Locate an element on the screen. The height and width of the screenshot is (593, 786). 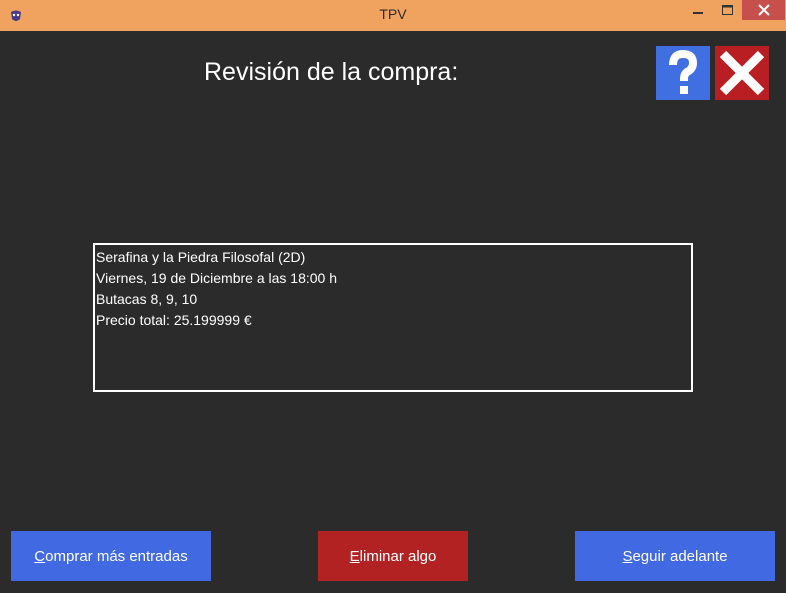
help-button is located at coordinates (683, 73).